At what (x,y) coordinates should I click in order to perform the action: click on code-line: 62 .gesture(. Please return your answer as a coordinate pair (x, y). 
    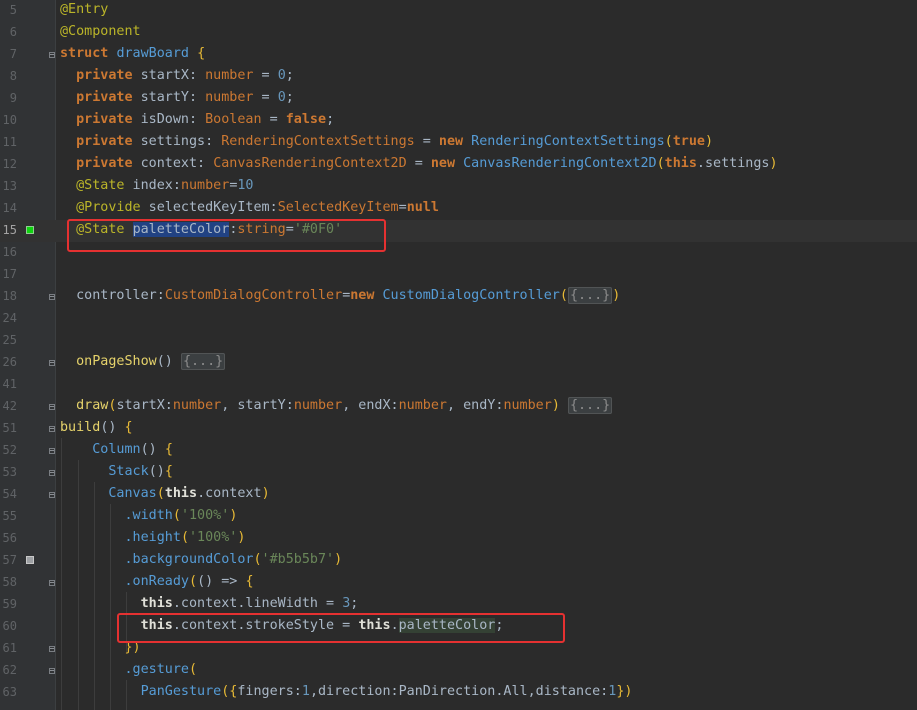
    Looking at the image, I should click on (458, 671).